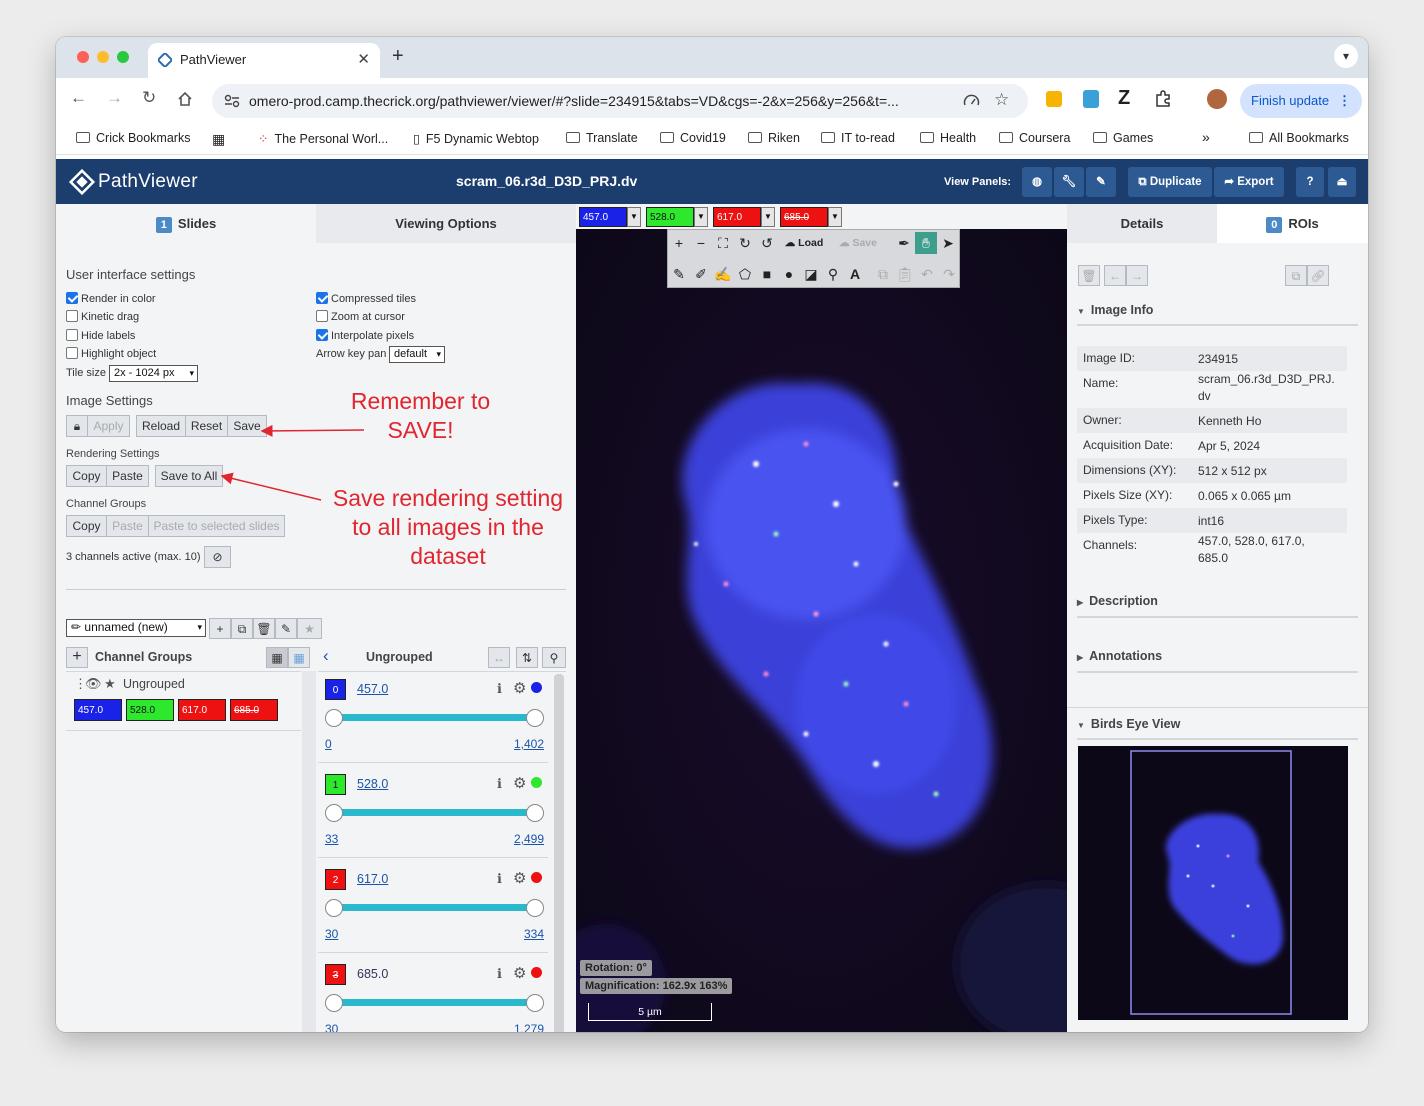 This screenshot has height=1106, width=1424. What do you see at coordinates (335, 689) in the screenshot?
I see `channel-index-badge: 0` at bounding box center [335, 689].